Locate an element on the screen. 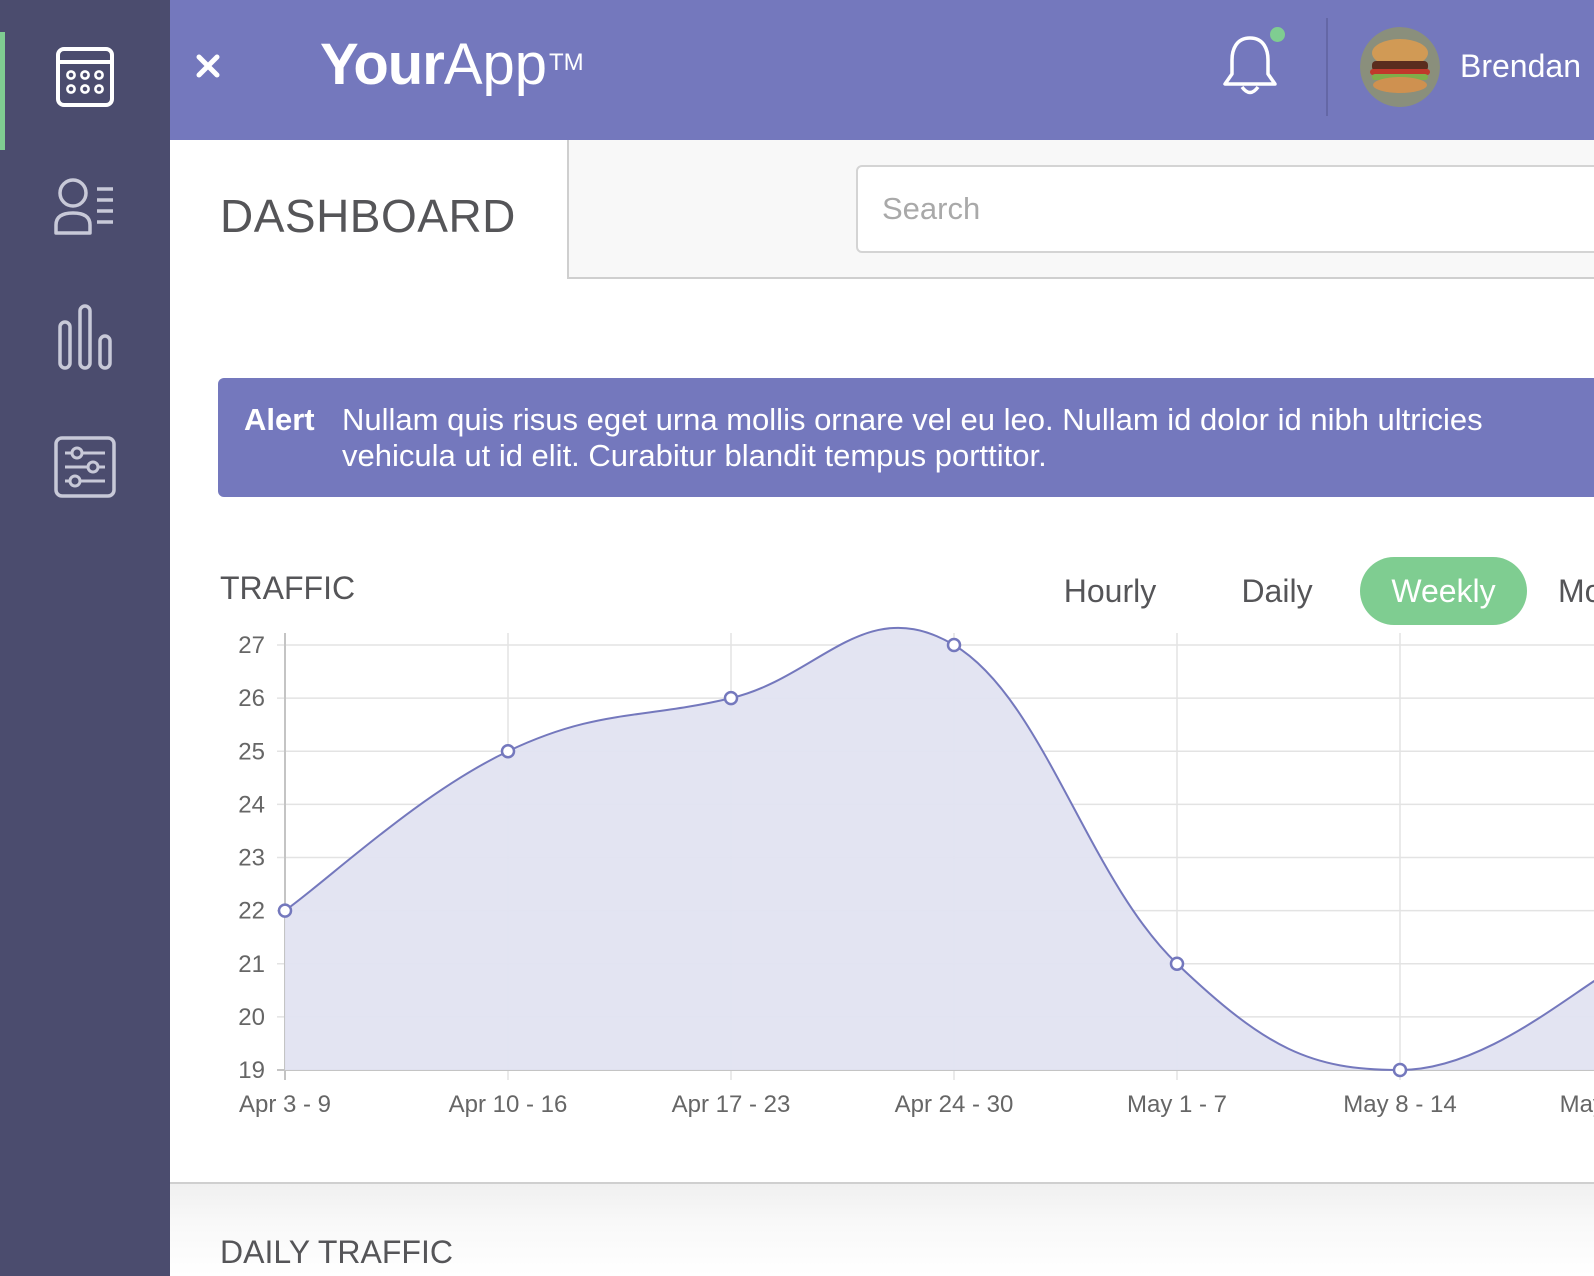  logo-trademark: TM is located at coordinates (566, 62).